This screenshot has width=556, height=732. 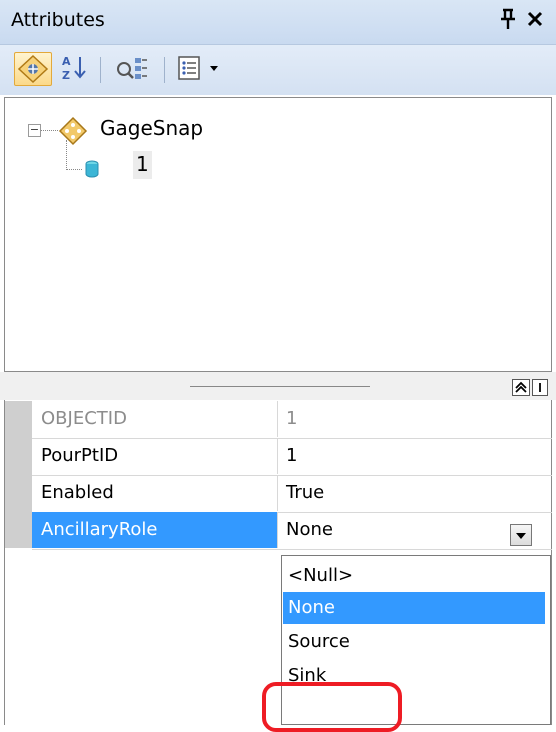 What do you see at coordinates (142, 165) in the screenshot?
I see `feature-item-1: 1` at bounding box center [142, 165].